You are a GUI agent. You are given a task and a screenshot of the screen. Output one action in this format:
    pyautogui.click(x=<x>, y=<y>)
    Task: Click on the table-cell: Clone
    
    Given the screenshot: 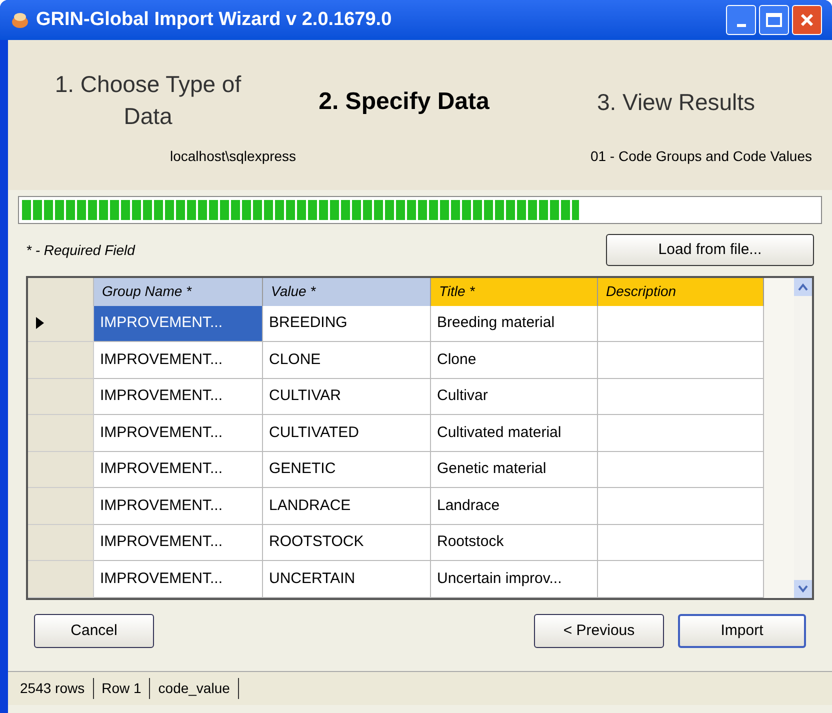 What is the action you would take?
    pyautogui.click(x=514, y=360)
    